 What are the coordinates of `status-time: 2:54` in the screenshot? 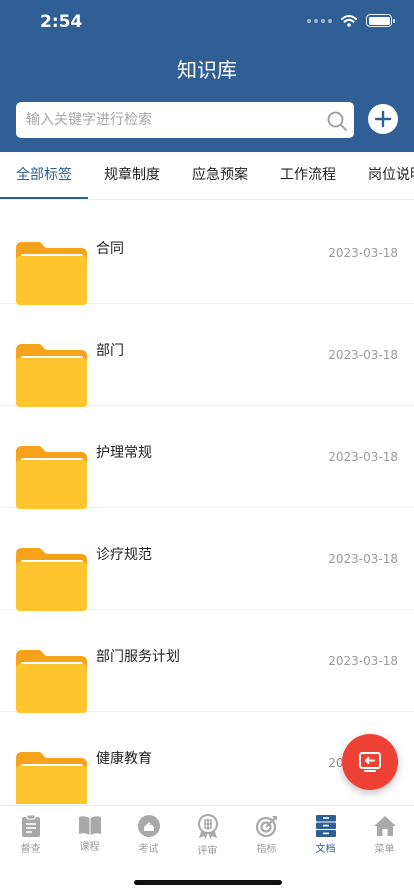 It's located at (61, 22).